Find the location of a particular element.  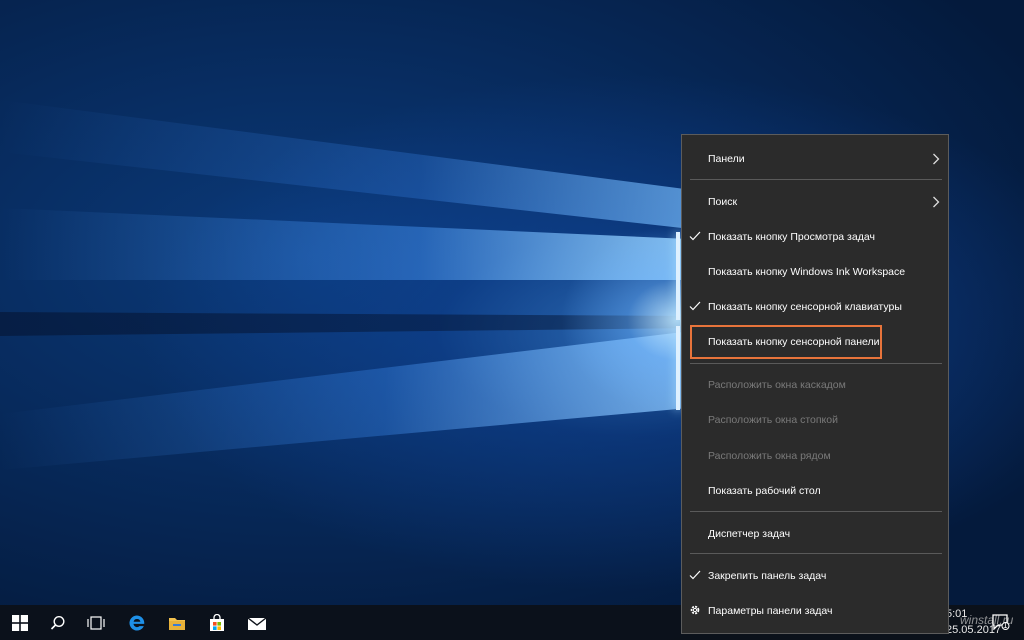

menu-item-label: Показать кнопку Windows Ink Workspace is located at coordinates (807, 272).